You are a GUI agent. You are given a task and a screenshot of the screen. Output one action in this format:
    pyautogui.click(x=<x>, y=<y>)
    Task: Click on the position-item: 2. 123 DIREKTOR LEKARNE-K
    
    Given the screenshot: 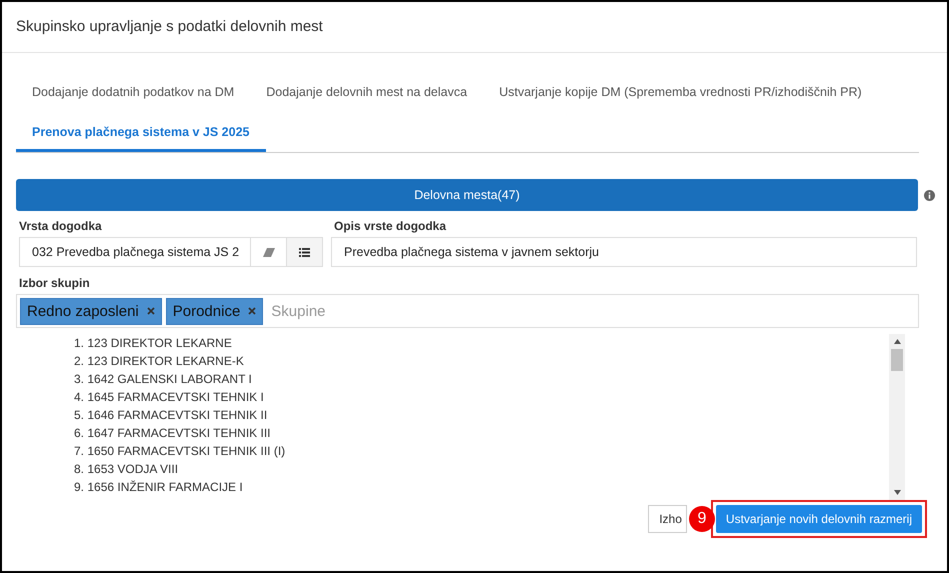 What is the action you would take?
    pyautogui.click(x=481, y=361)
    